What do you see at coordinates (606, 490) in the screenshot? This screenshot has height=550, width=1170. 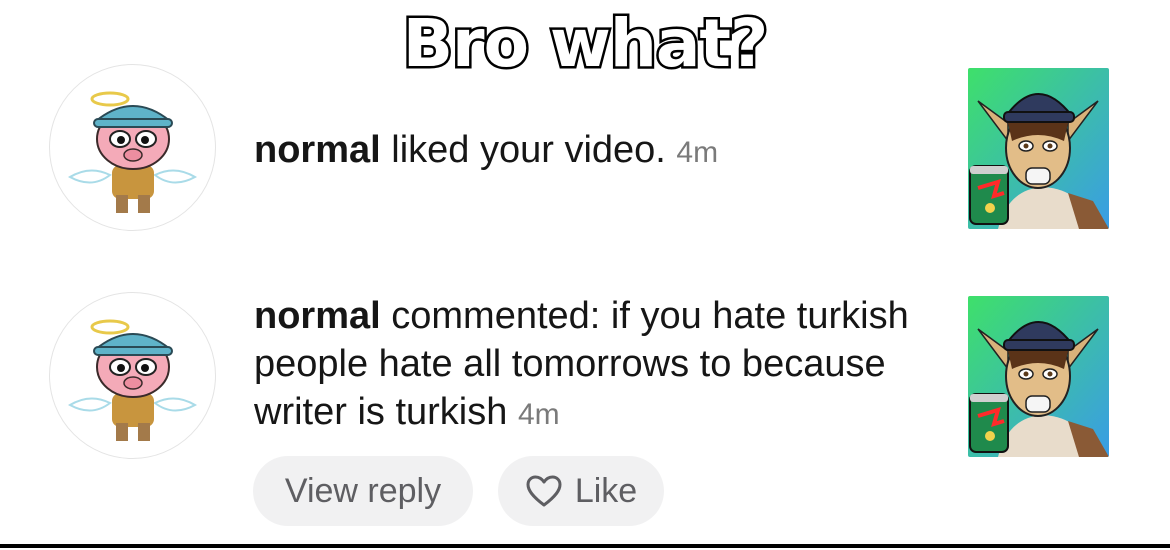 I see `like-label: Like` at bounding box center [606, 490].